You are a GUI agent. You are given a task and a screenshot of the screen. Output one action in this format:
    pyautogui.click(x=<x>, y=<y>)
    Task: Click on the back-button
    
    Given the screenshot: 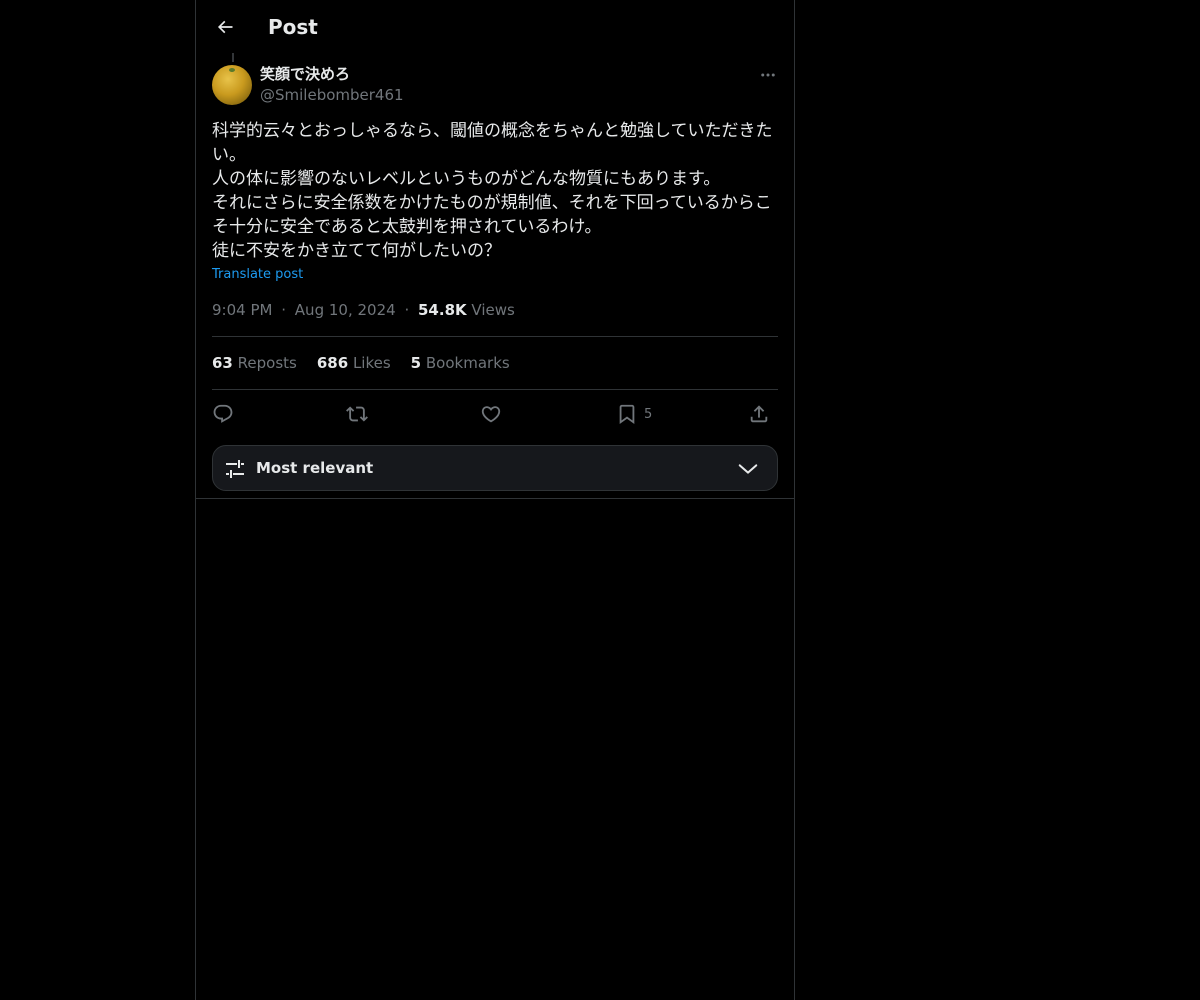 What is the action you would take?
    pyautogui.click(x=225, y=27)
    